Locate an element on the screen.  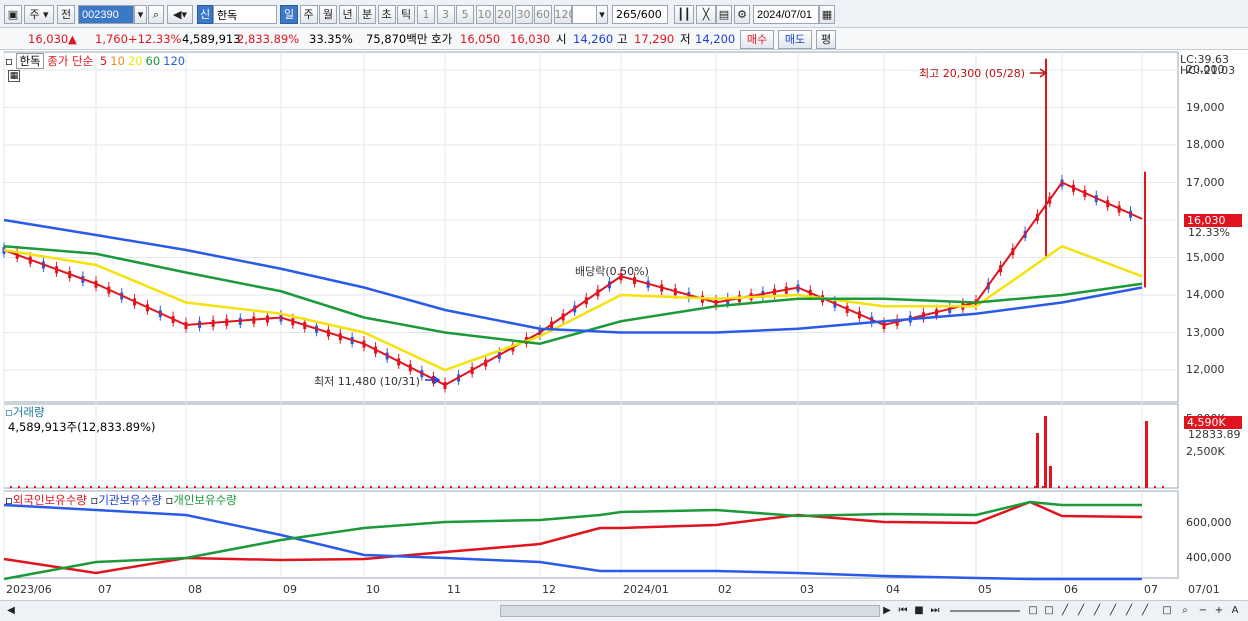
rewind-icon: ⏮ is located at coordinates (903, 611).